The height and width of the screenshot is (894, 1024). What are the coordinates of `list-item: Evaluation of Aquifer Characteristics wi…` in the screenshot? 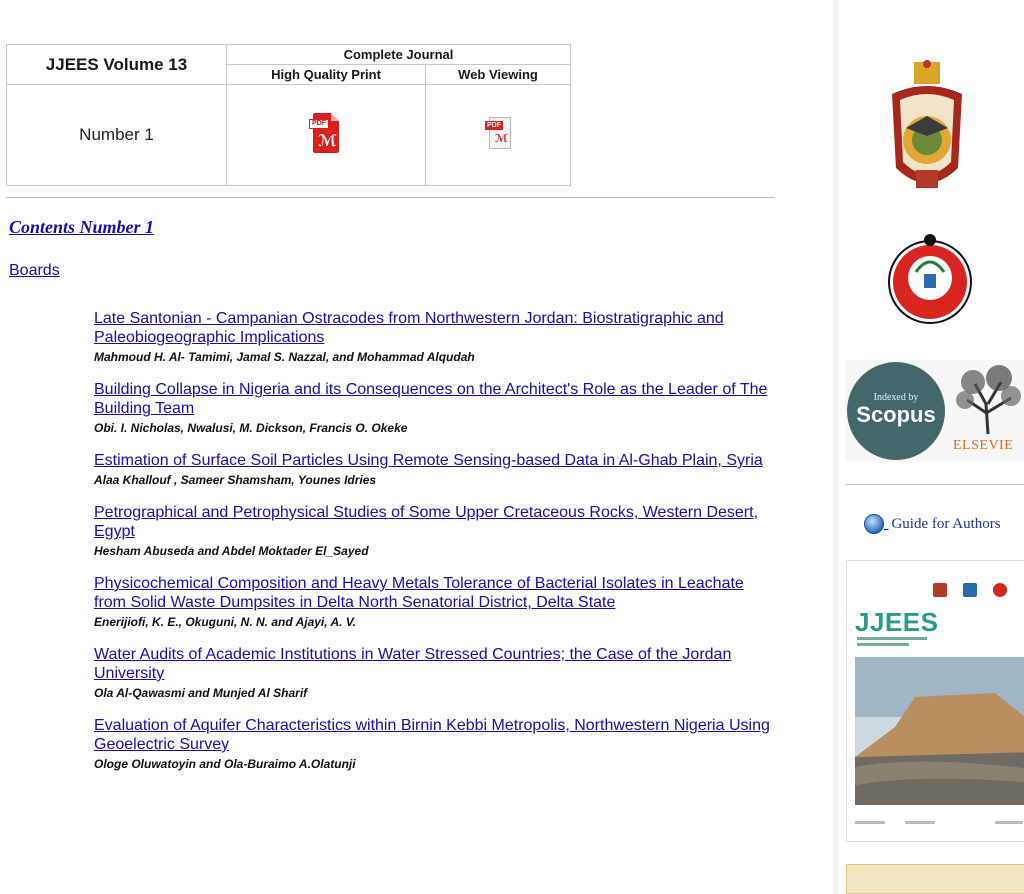 It's located at (434, 744).